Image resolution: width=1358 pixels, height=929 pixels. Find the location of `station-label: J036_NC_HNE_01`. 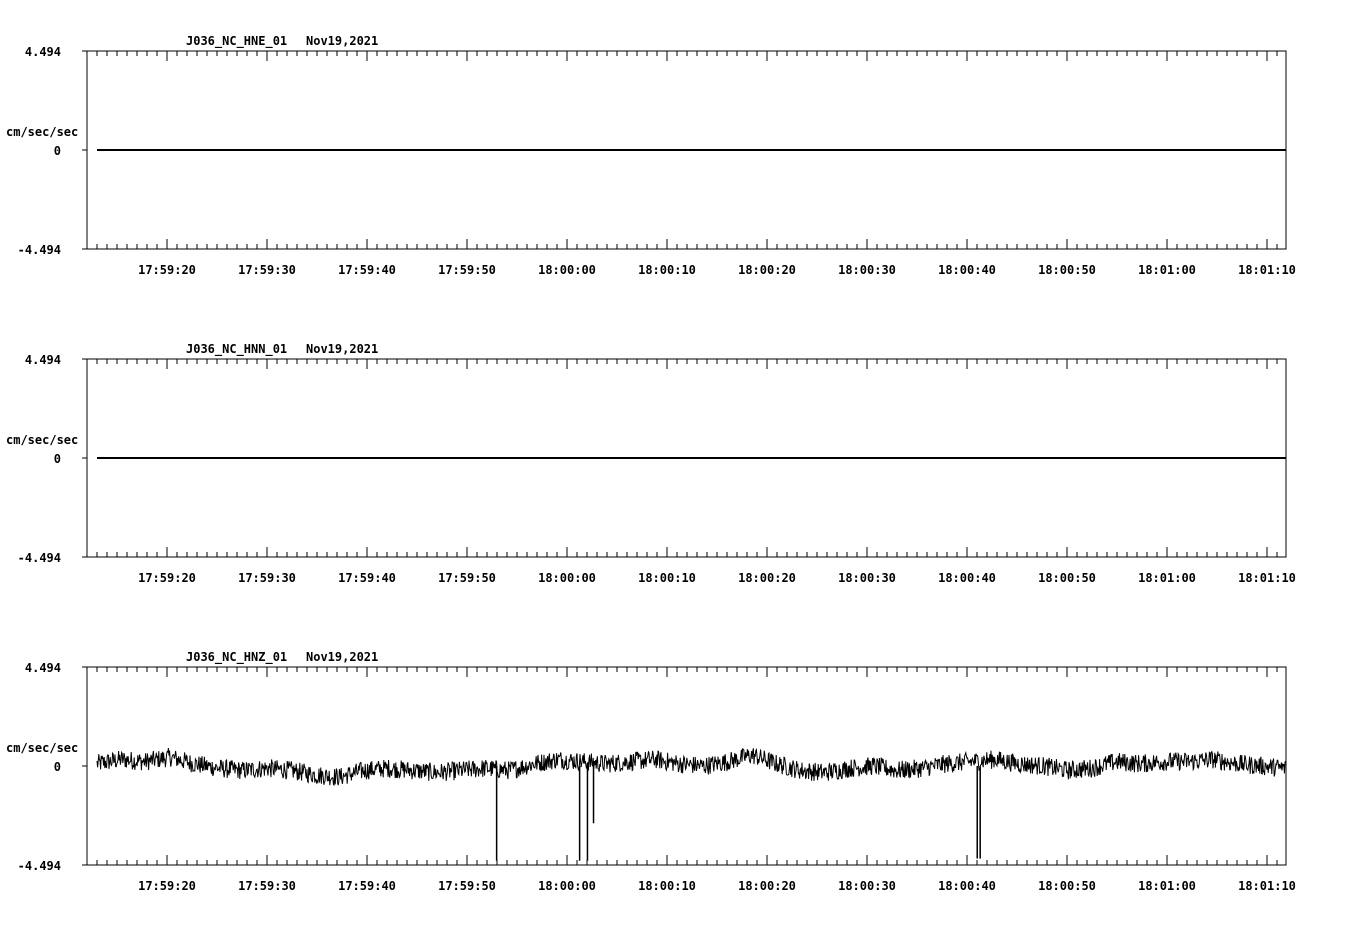

station-label: J036_NC_HNE_01 is located at coordinates (236, 41).